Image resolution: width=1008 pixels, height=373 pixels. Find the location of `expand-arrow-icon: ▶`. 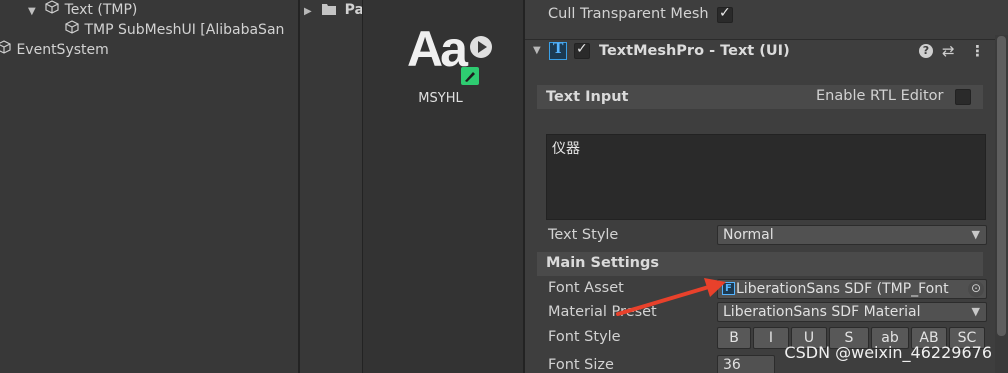

expand-arrow-icon: ▶ is located at coordinates (308, 11).